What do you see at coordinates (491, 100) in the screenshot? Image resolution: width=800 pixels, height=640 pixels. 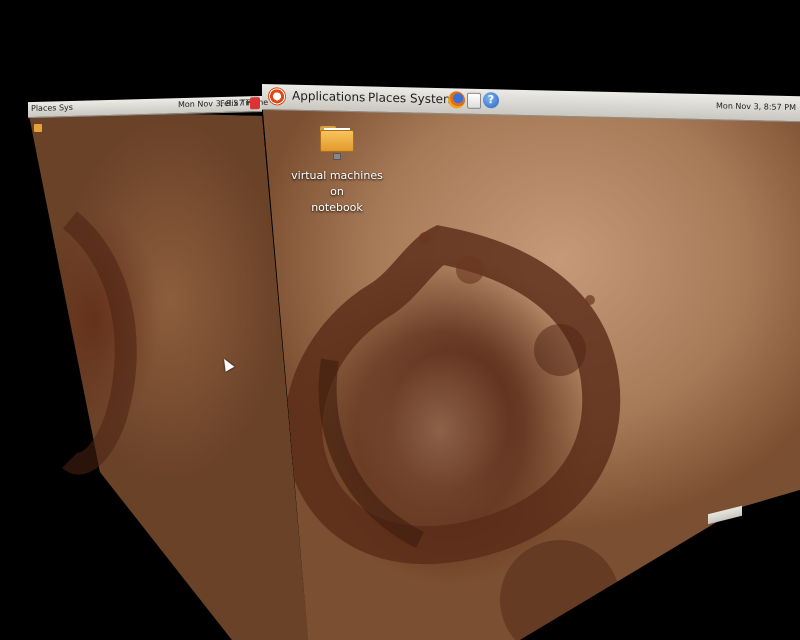 I see `help-icon: ?` at bounding box center [491, 100].